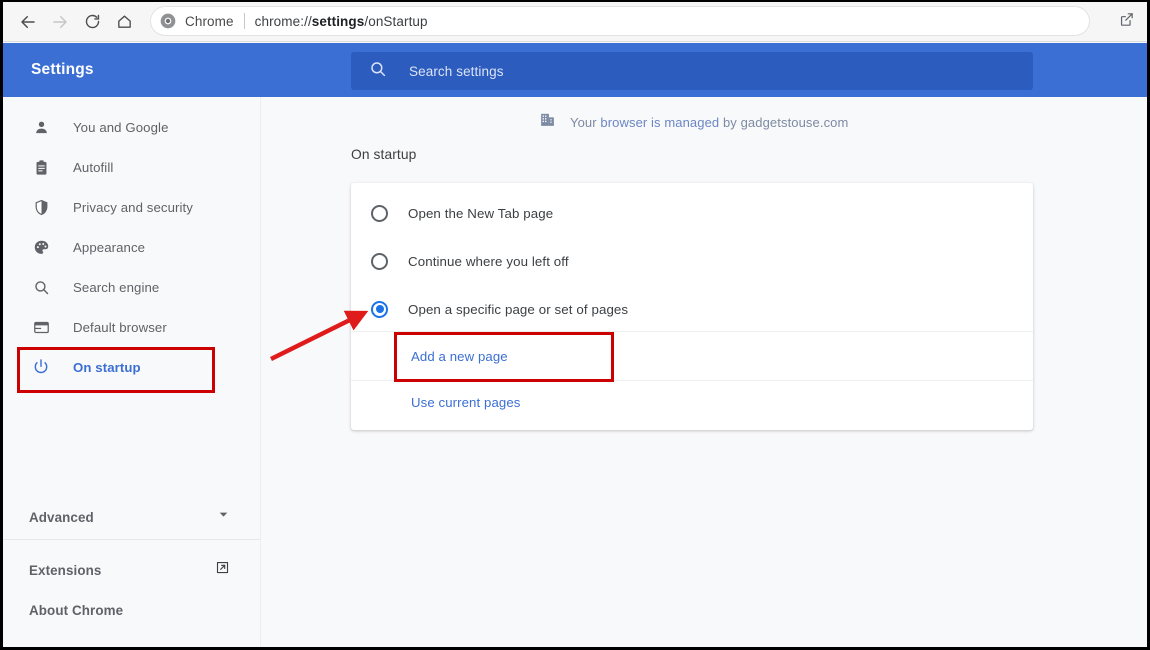 The height and width of the screenshot is (650, 1150). Describe the element at coordinates (131, 570) in the screenshot. I see `sidebar-item-extensions: Extensions` at that location.